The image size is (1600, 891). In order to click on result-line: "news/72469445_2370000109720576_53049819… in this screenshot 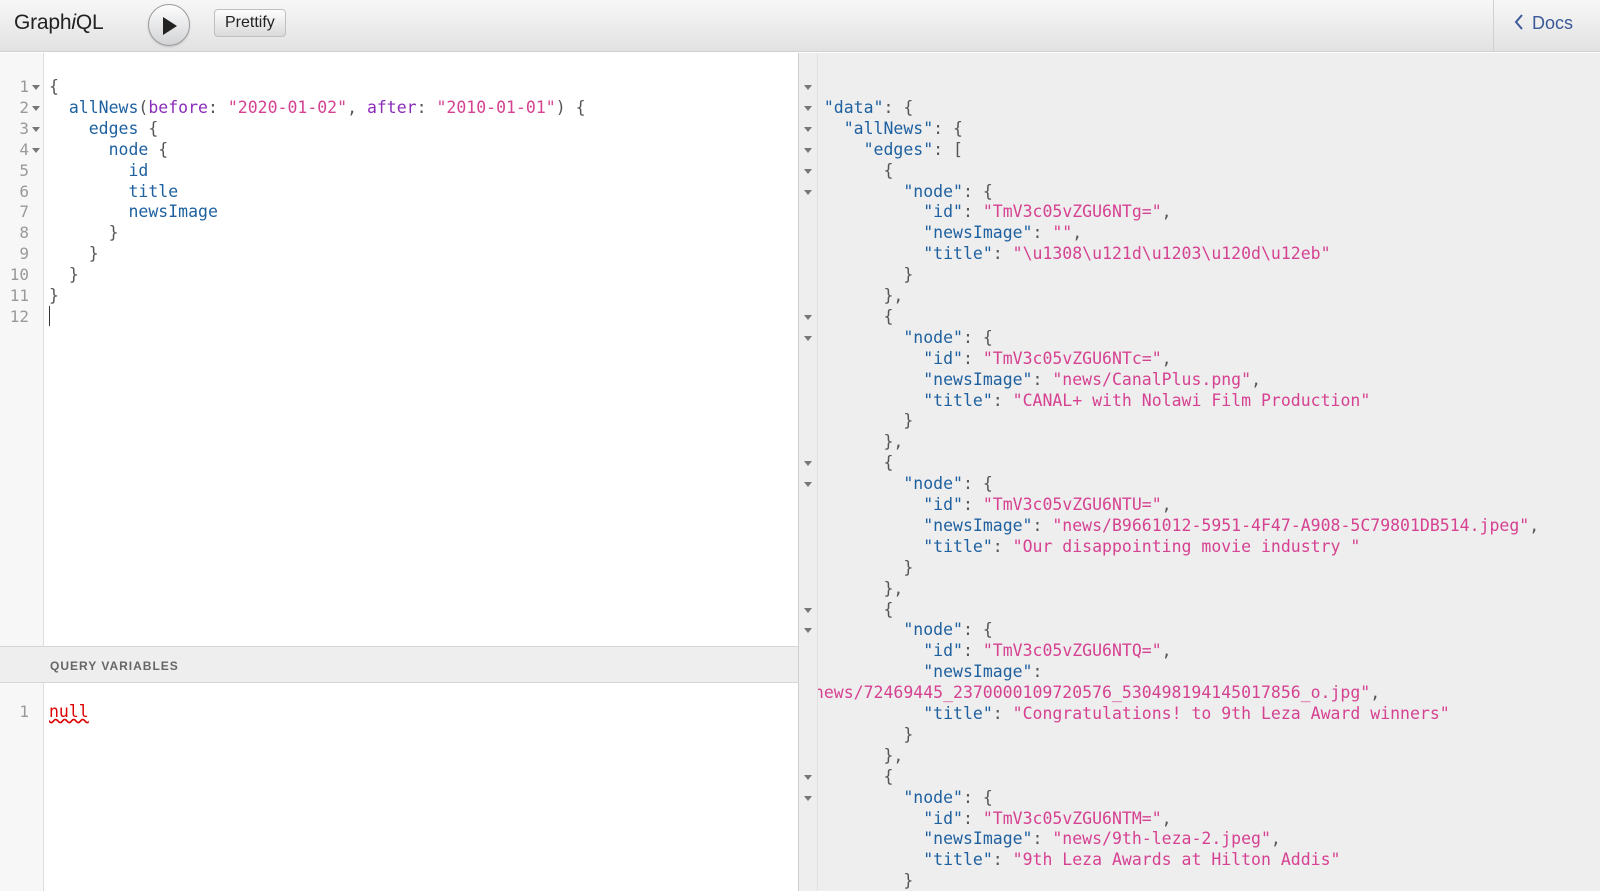, I will do `click(1099, 692)`.